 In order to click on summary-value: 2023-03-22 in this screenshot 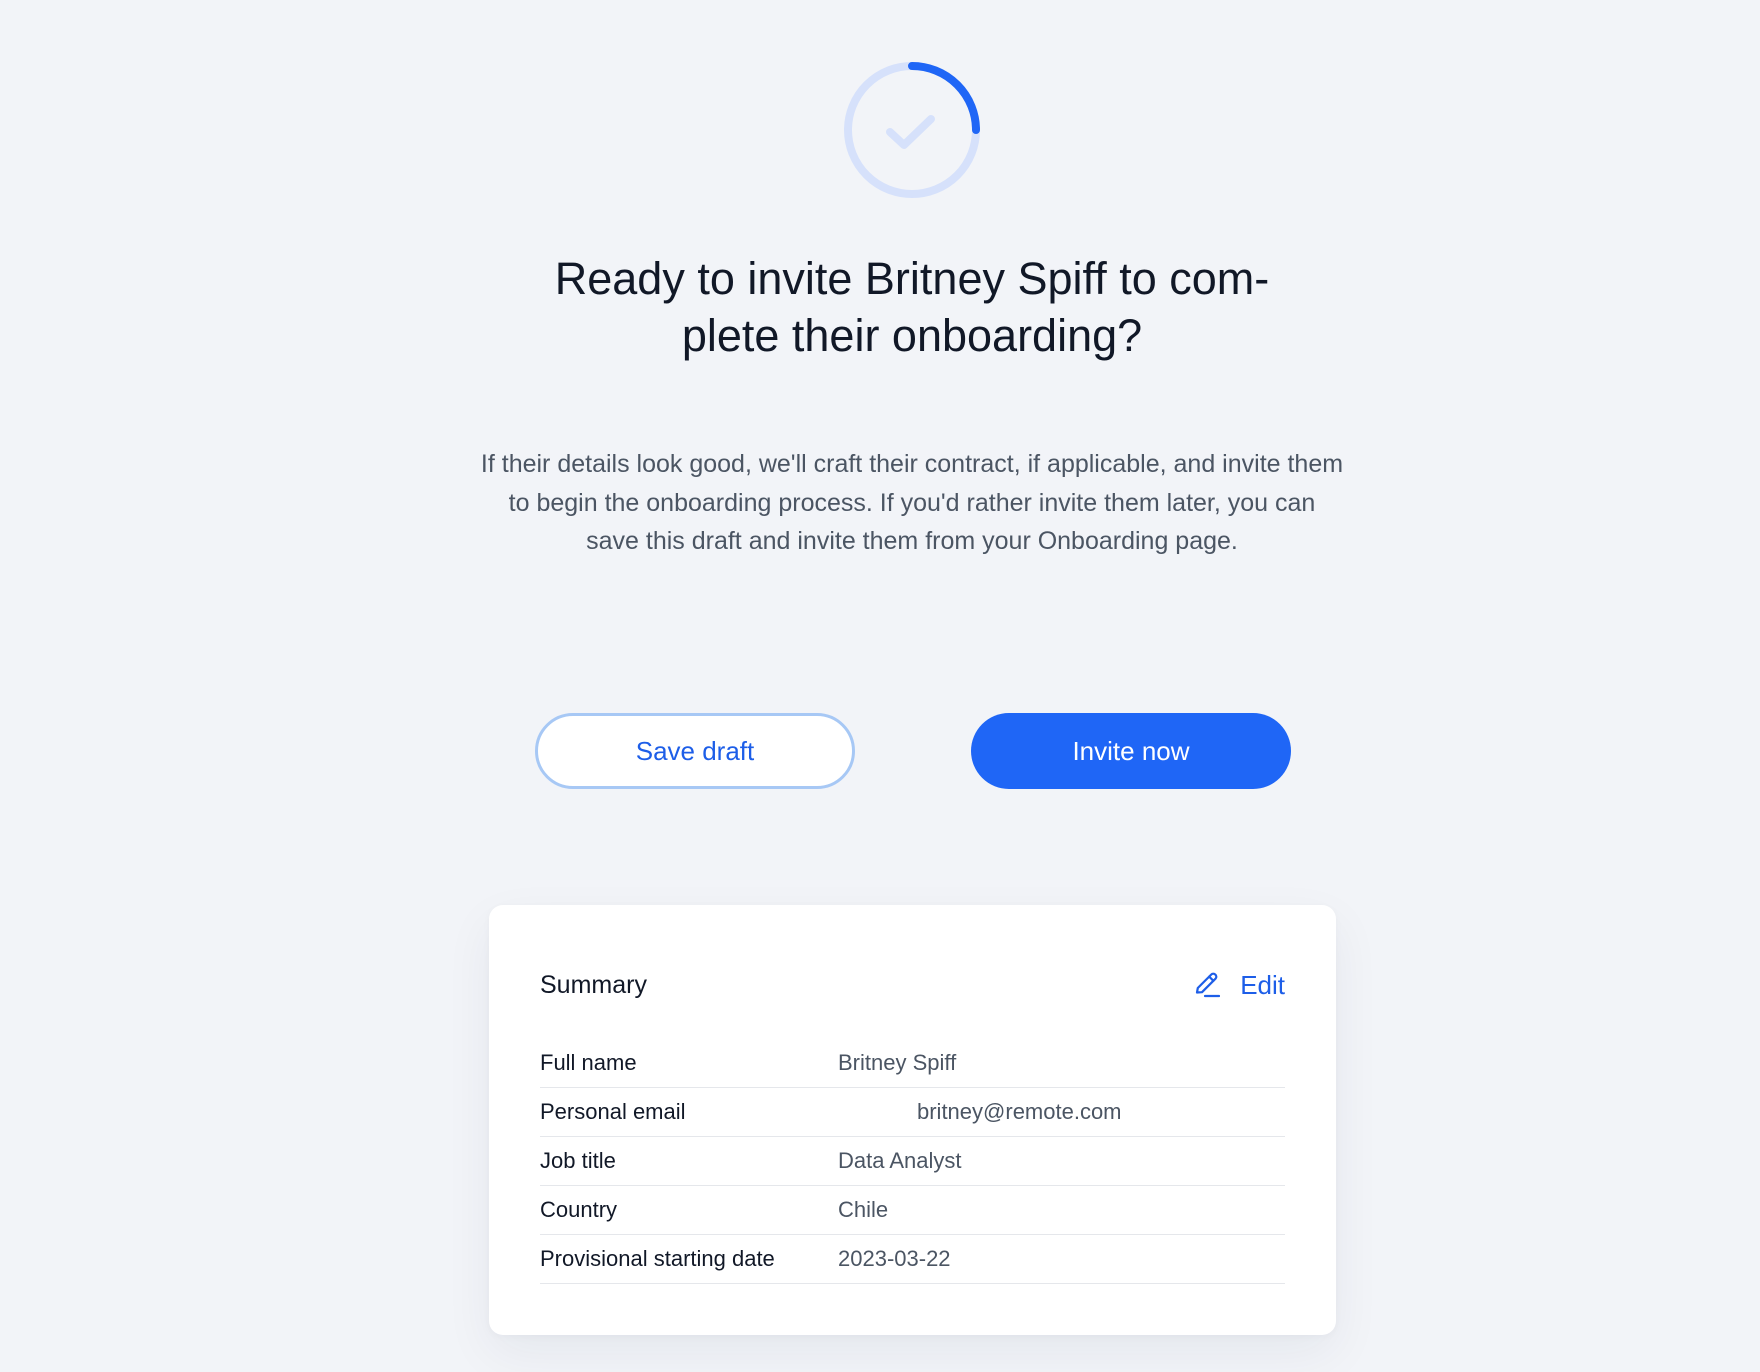, I will do `click(894, 1258)`.